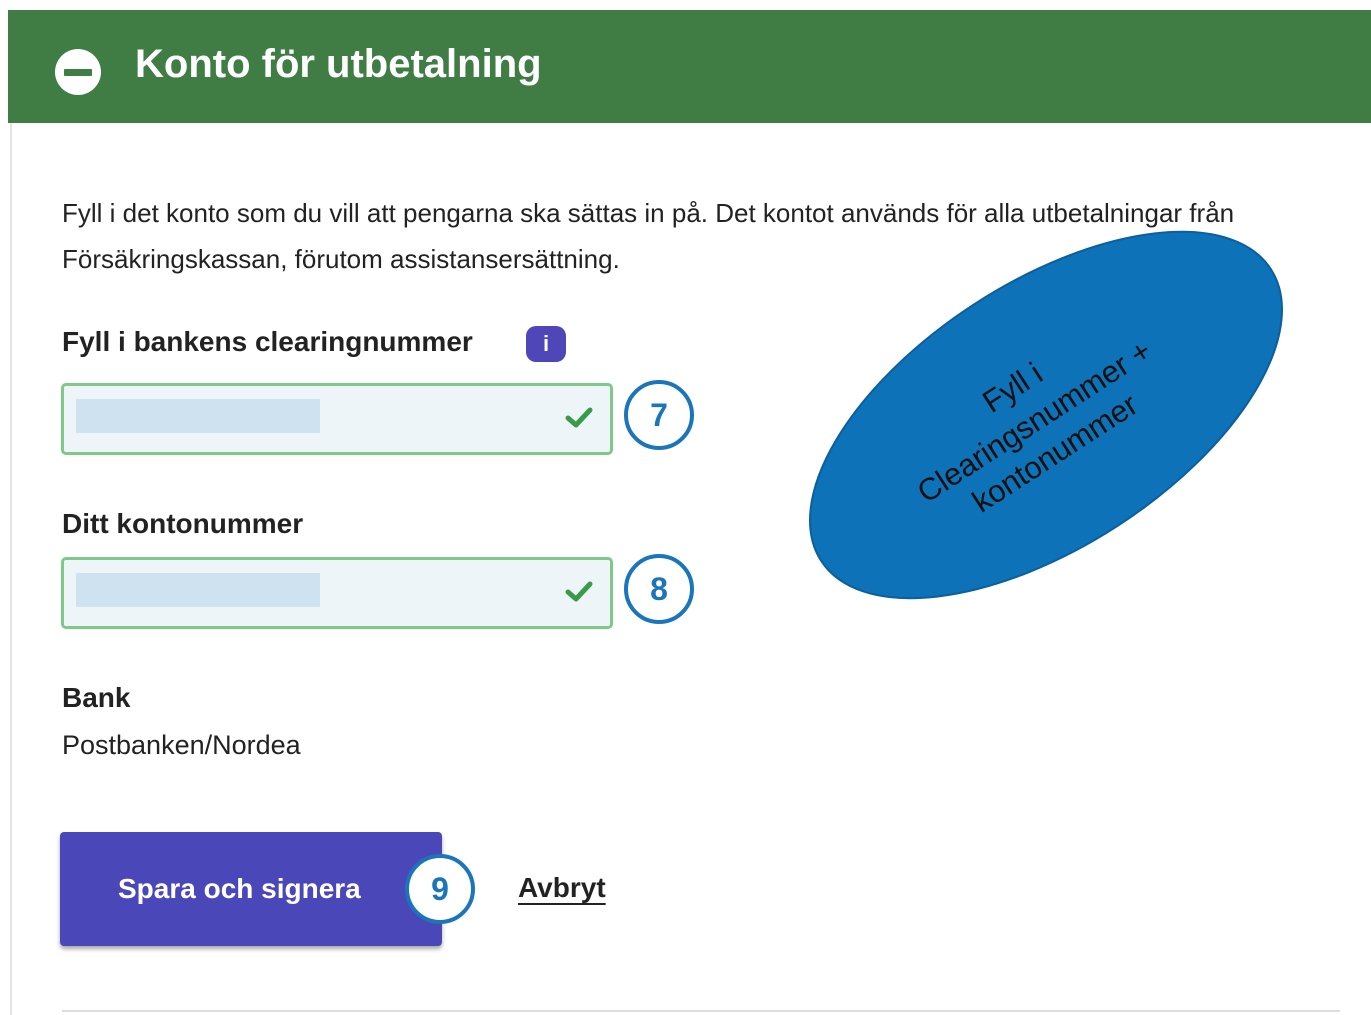 This screenshot has width=1371, height=1015. I want to click on section-header: Konto för utbetalning, so click(689, 66).